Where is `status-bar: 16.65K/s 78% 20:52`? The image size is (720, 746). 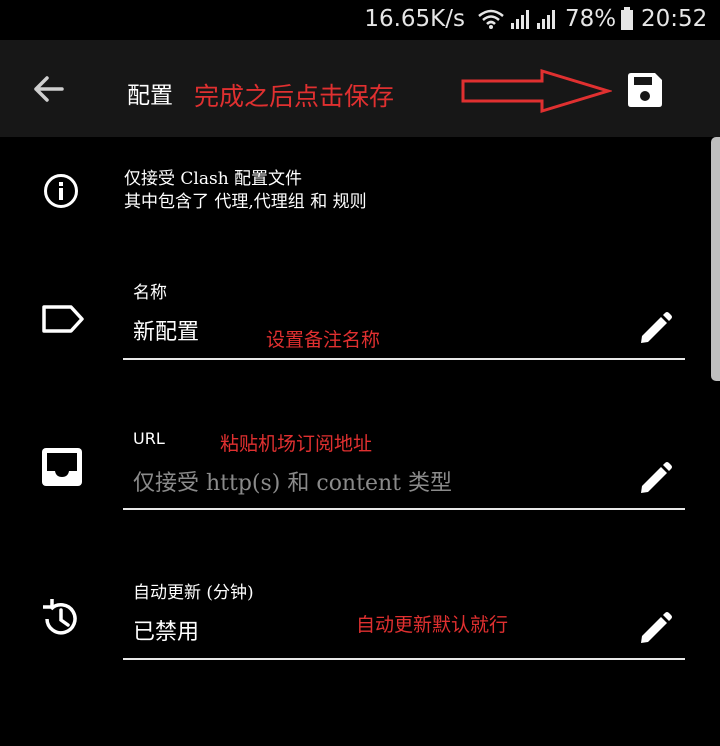 status-bar: 16.65K/s 78% 20:52 is located at coordinates (360, 20).